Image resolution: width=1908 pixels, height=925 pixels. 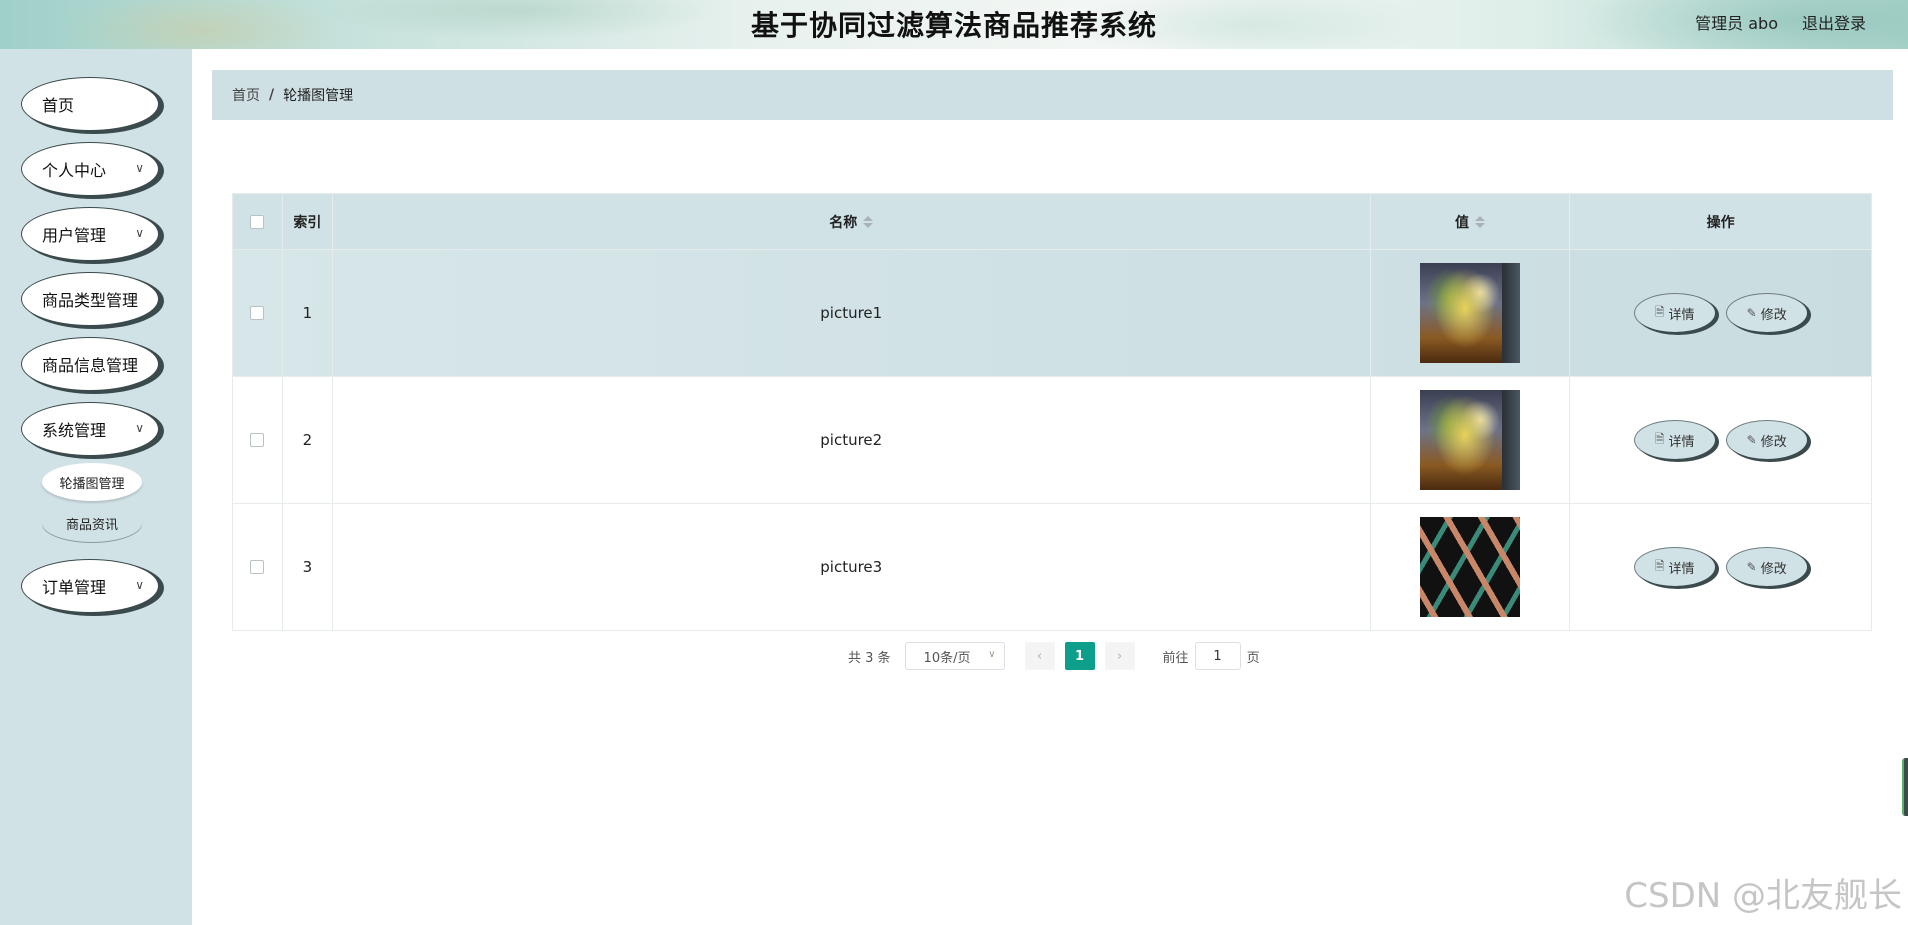 What do you see at coordinates (74, 170) in the screenshot?
I see `sidebar-item-label: 个人中心` at bounding box center [74, 170].